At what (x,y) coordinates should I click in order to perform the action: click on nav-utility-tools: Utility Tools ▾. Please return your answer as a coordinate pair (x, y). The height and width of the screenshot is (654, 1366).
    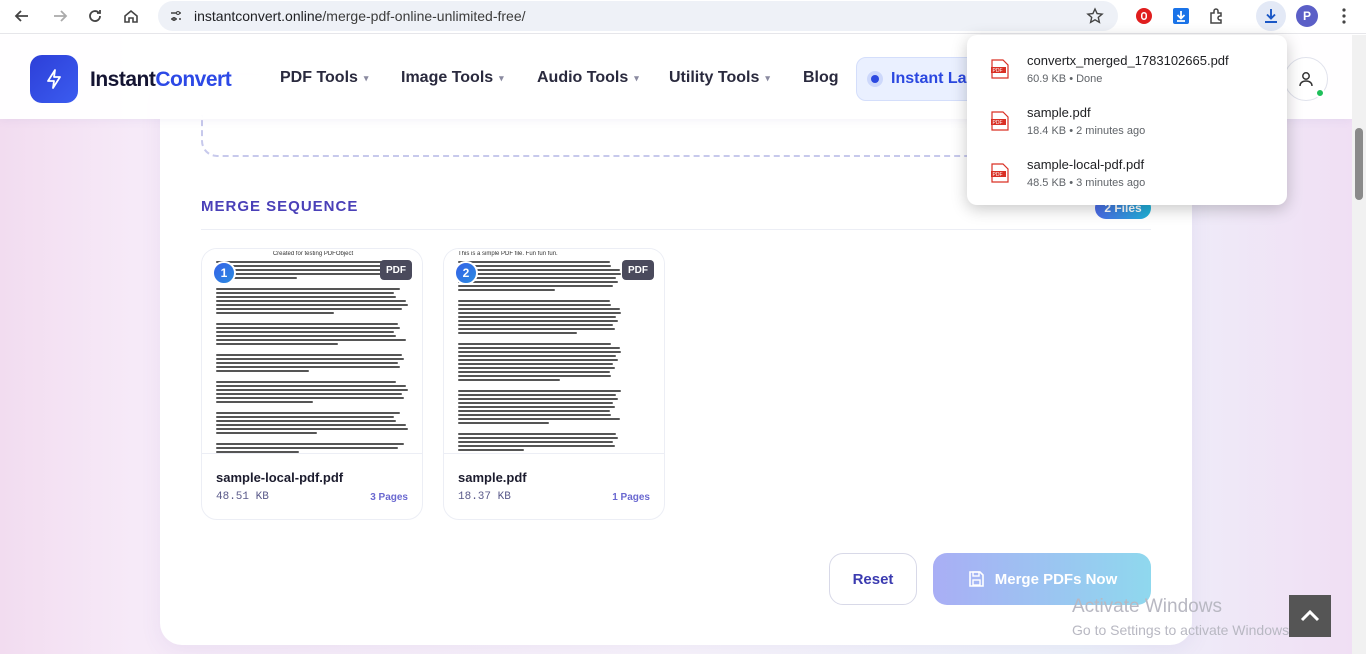
    Looking at the image, I should click on (719, 78).